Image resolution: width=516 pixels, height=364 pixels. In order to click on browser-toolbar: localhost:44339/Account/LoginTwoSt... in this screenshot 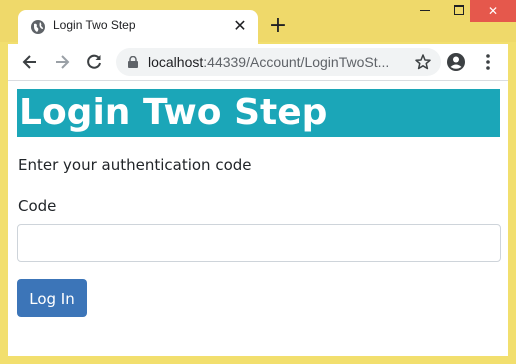, I will do `click(258, 62)`.